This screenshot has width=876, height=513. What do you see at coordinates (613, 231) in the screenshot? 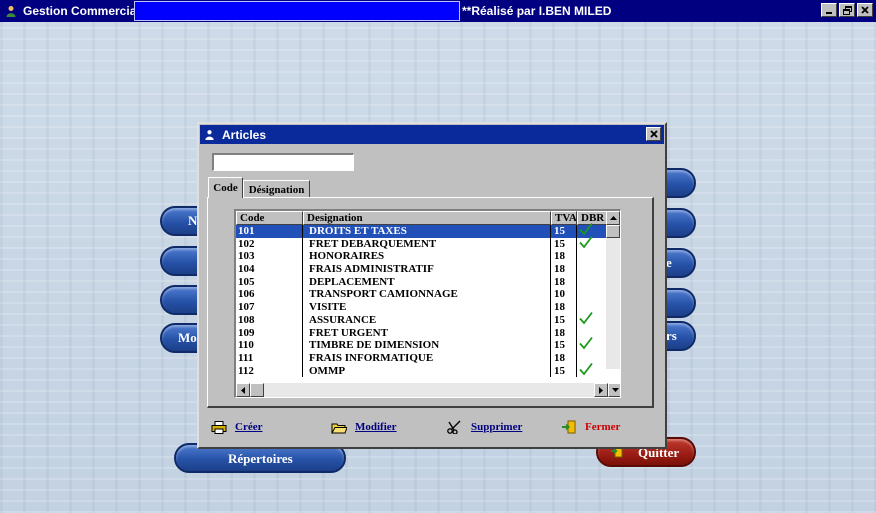
I see `vertical-scroll-thumb` at bounding box center [613, 231].